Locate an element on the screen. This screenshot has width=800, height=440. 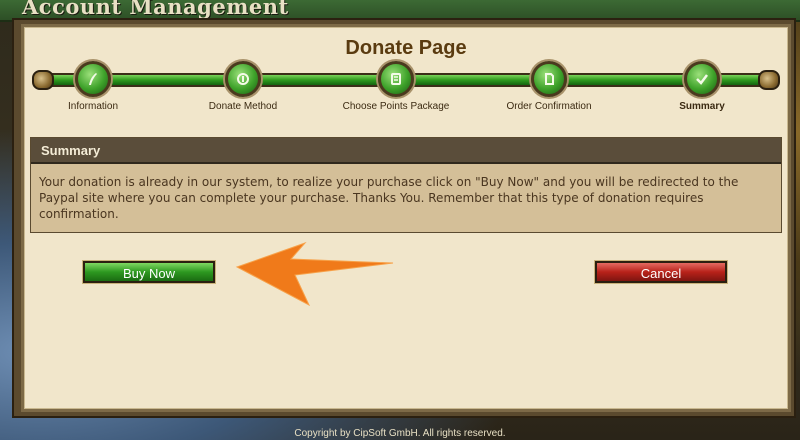
step-label: Order Confirmation is located at coordinates (549, 106).